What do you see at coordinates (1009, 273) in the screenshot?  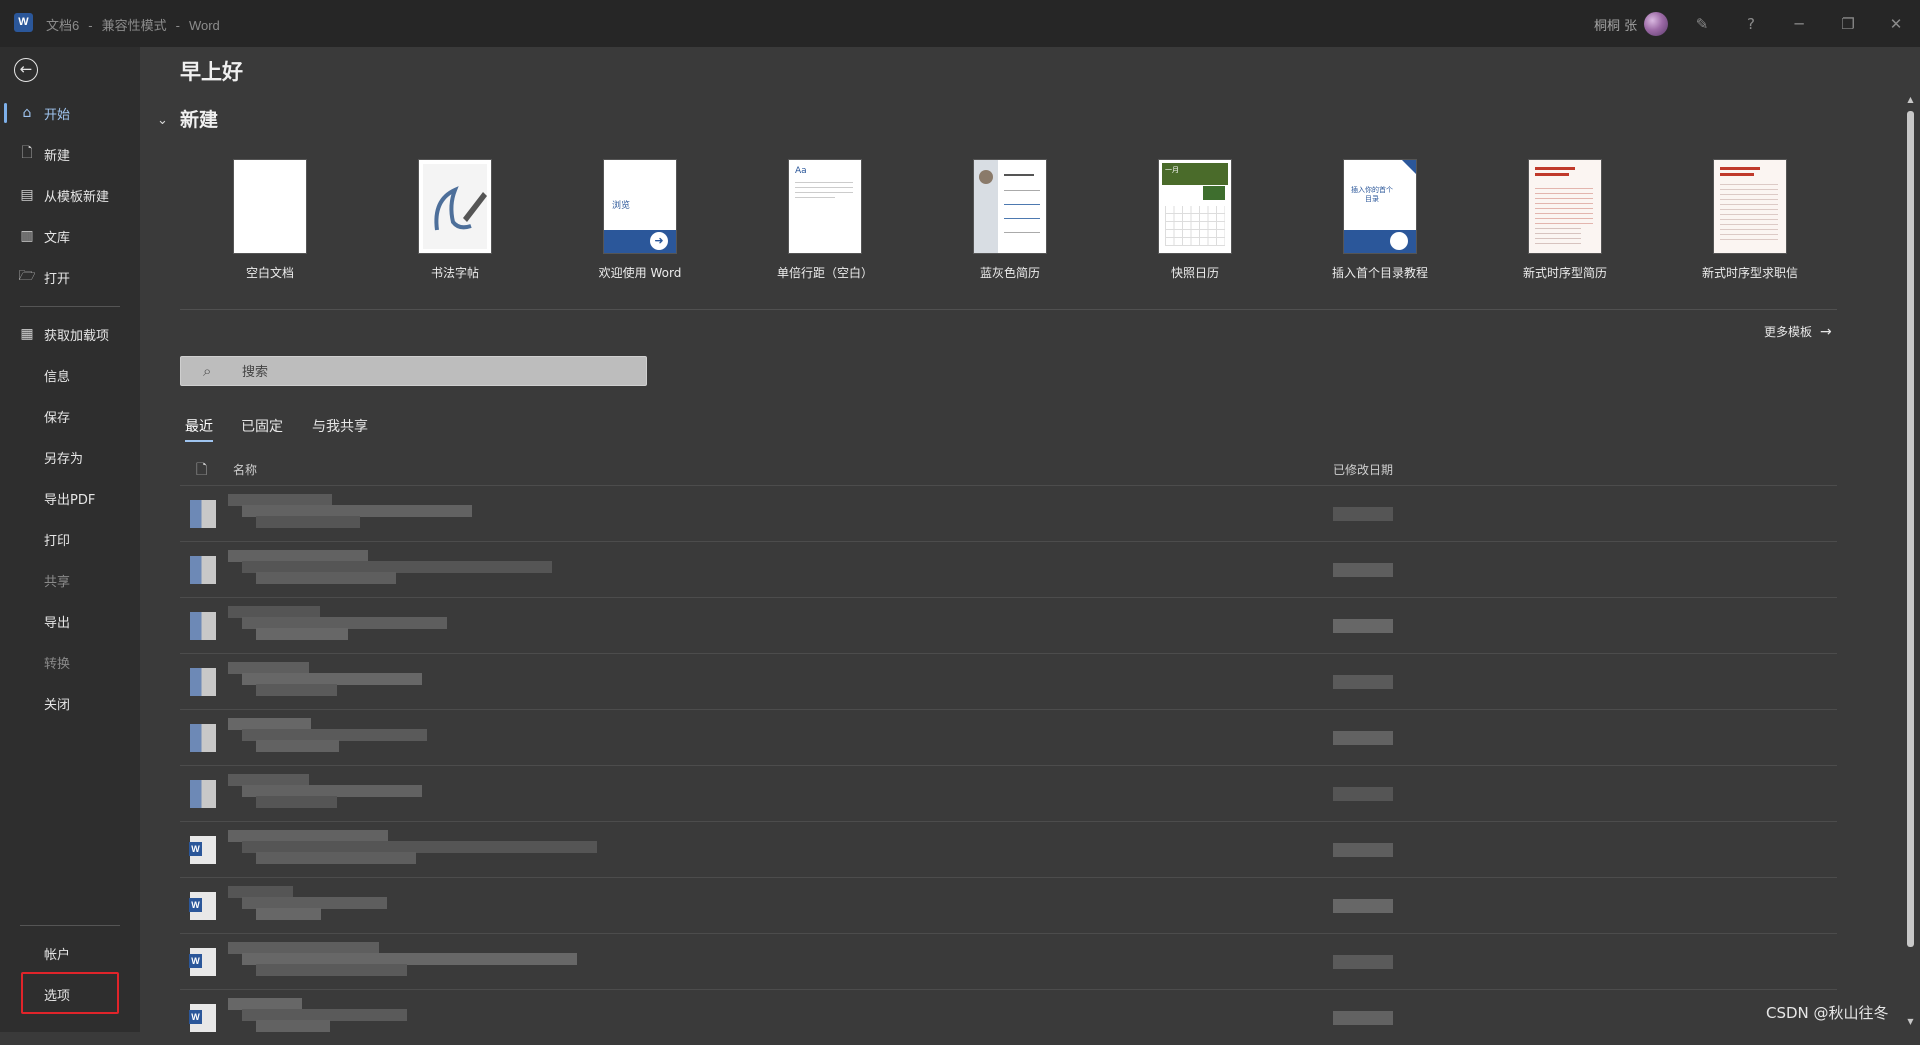 I see `template-label: 蓝灰色简历` at bounding box center [1009, 273].